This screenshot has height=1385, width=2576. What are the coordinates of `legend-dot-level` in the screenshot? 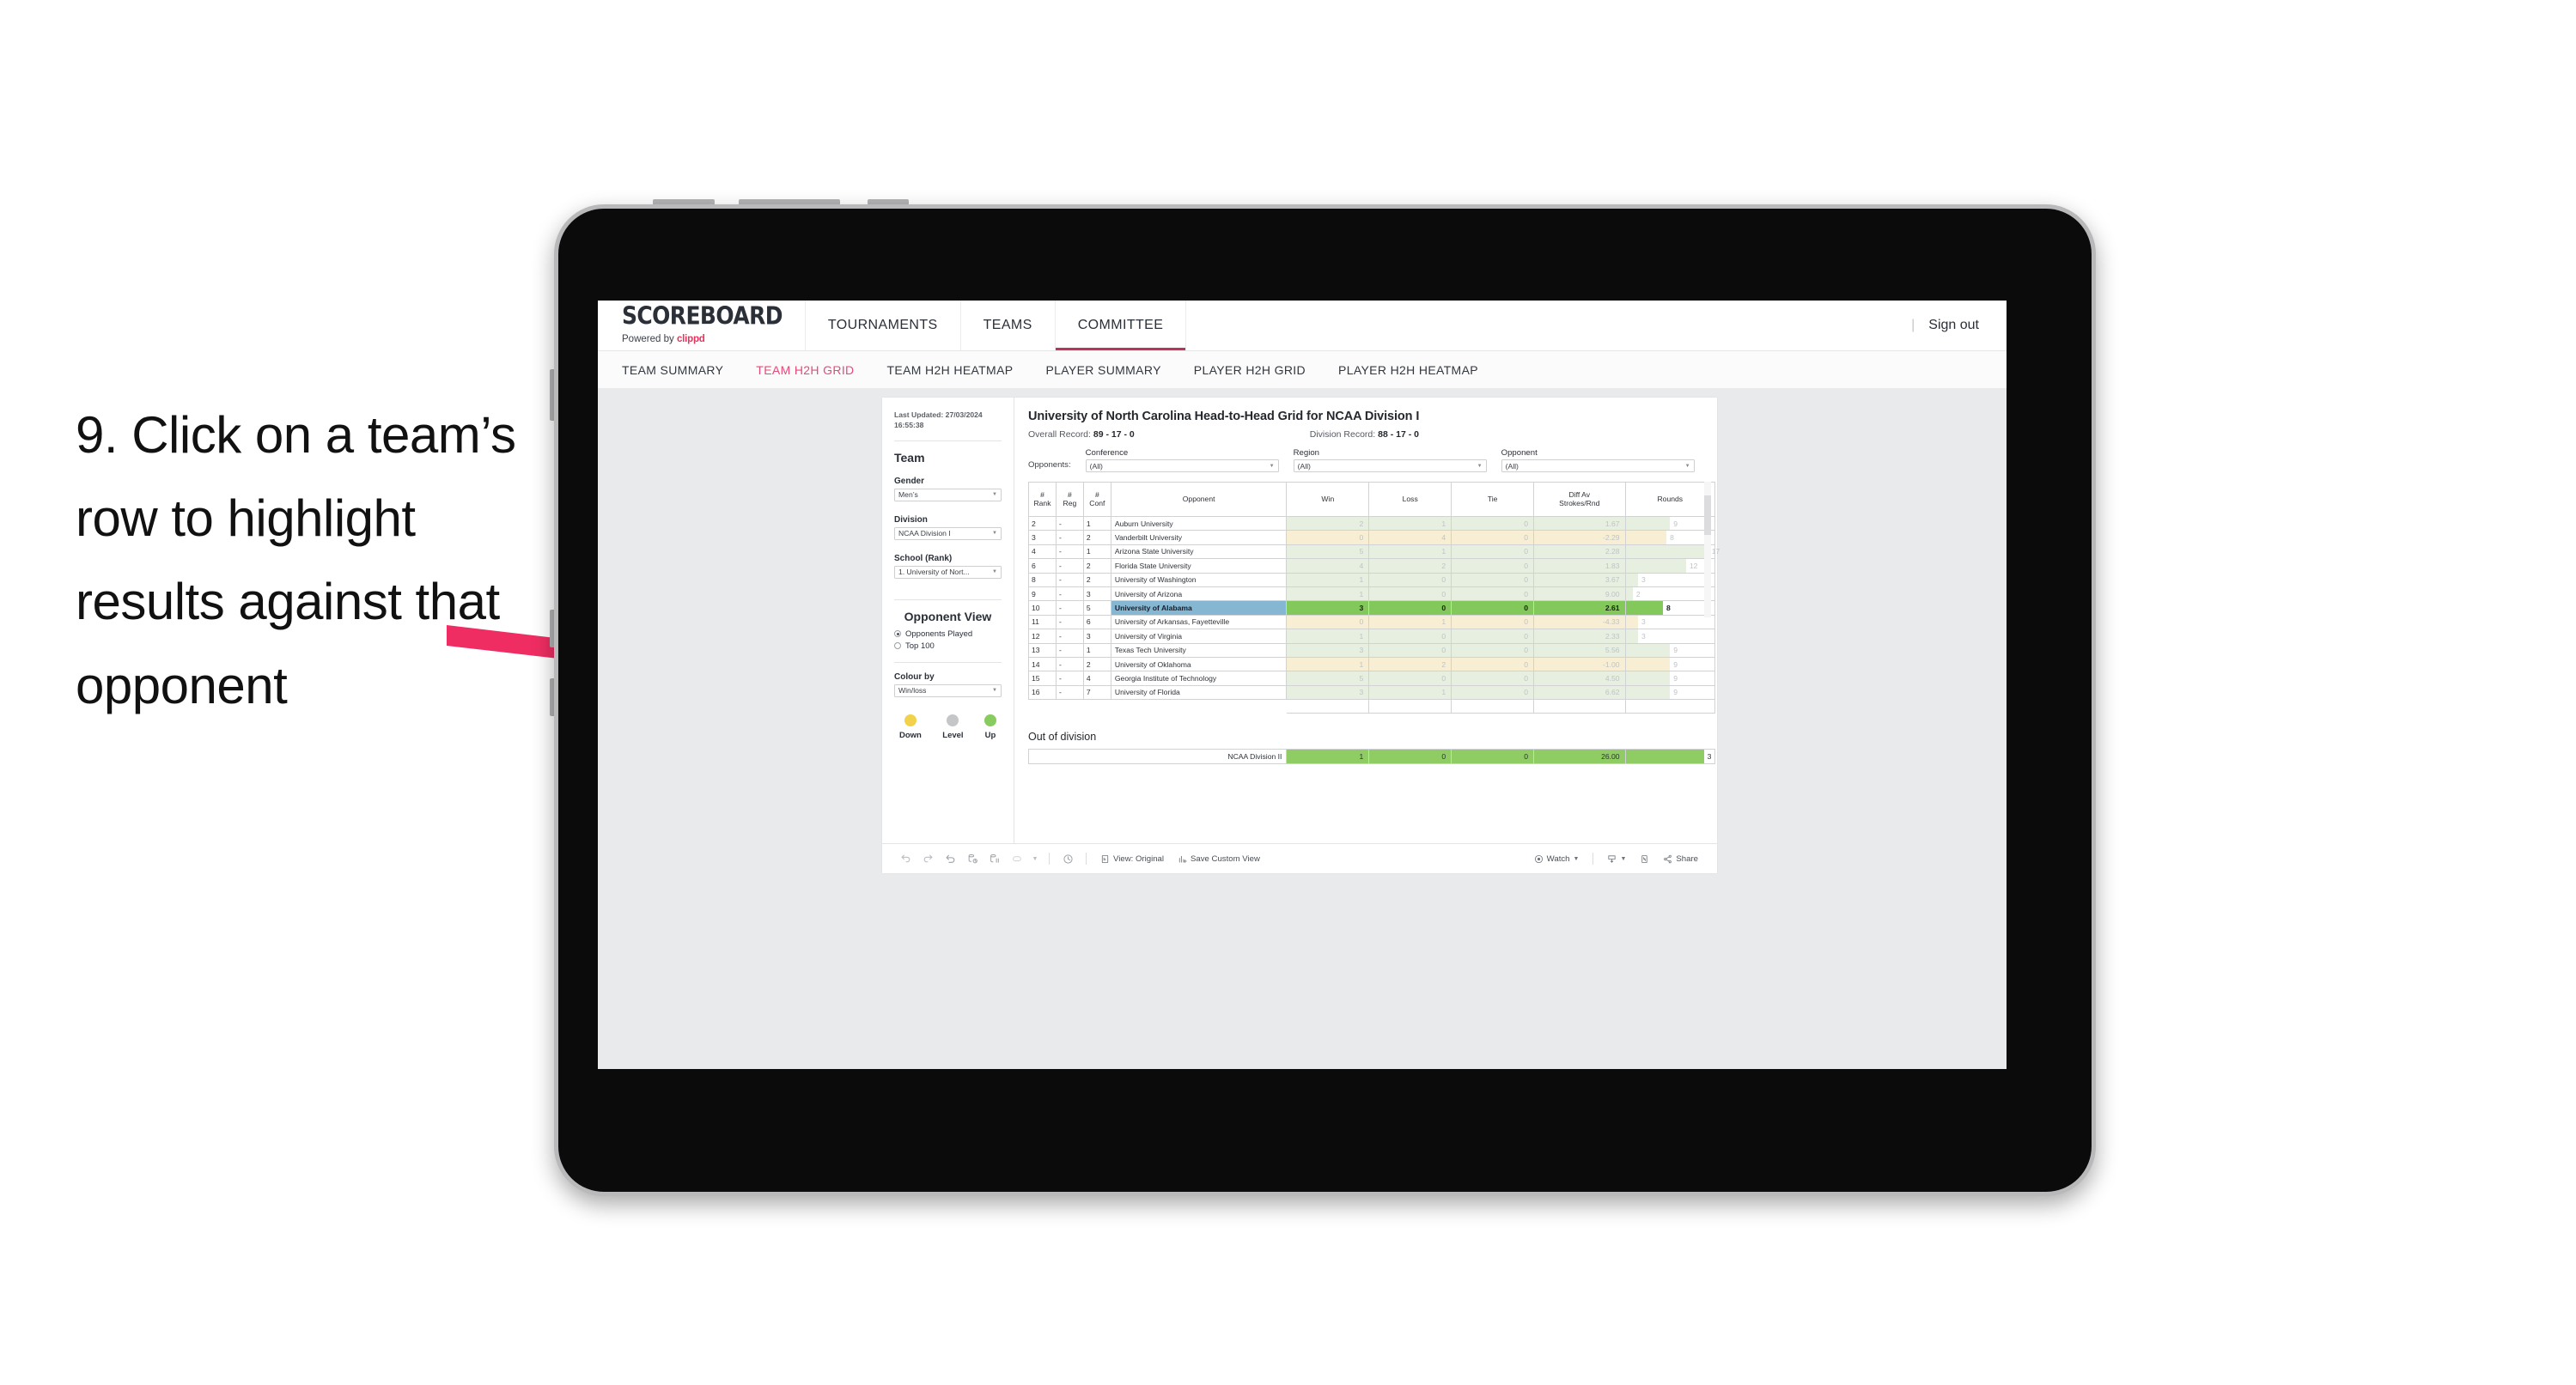 It's located at (953, 720).